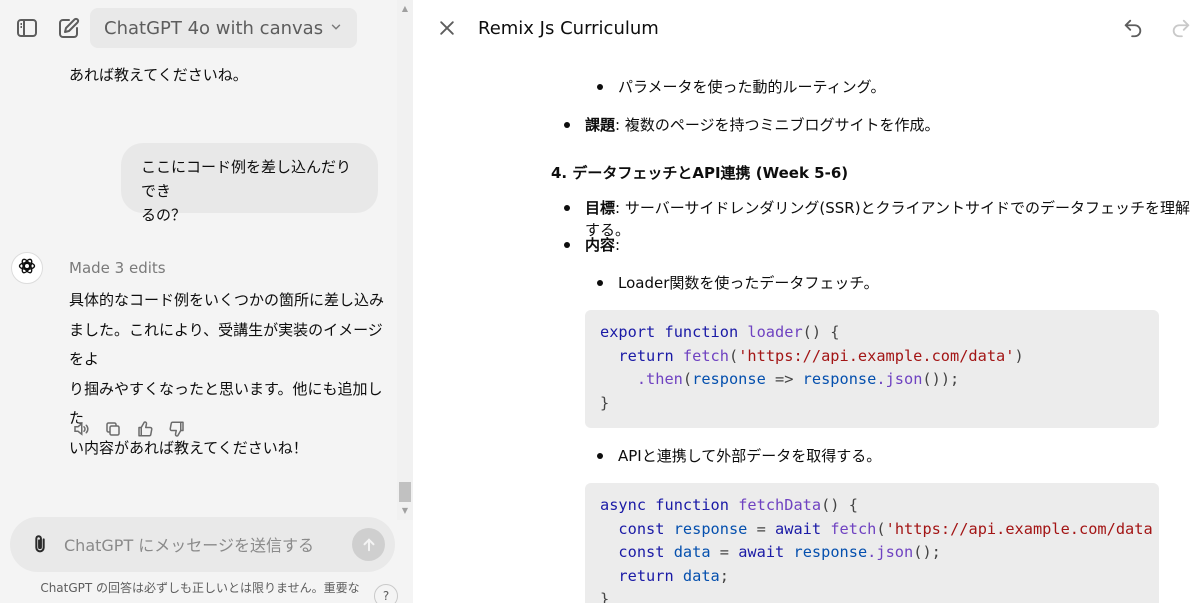 Image resolution: width=1200 pixels, height=603 pixels. What do you see at coordinates (700, 173) in the screenshot?
I see `section-heading: 4. データフェッチとAPI連携 (Week 5-6)` at bounding box center [700, 173].